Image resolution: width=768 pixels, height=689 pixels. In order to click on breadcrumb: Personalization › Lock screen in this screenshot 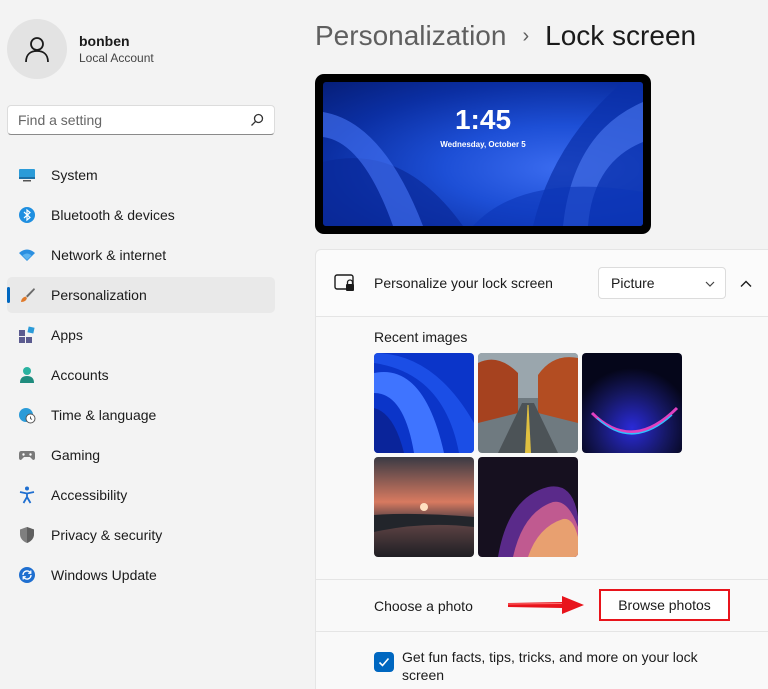, I will do `click(505, 36)`.